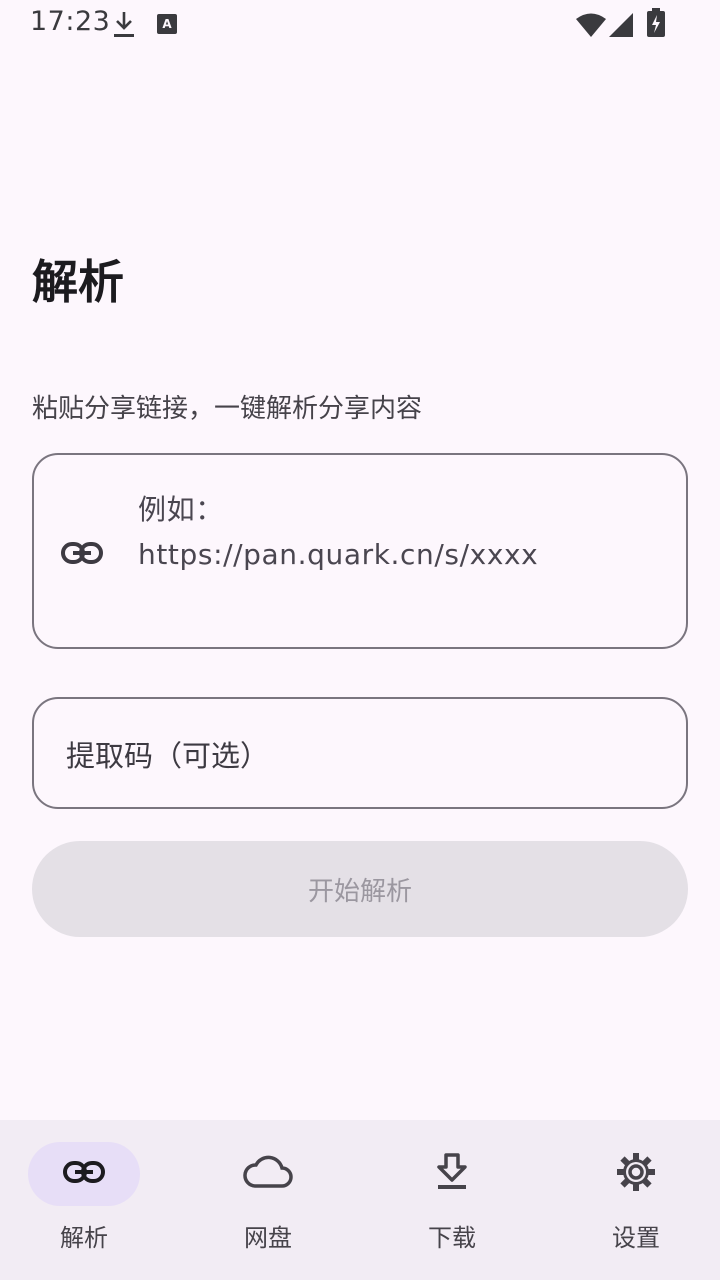 This screenshot has width=720, height=1280. What do you see at coordinates (591, 27) in the screenshot?
I see `wifi-icon` at bounding box center [591, 27].